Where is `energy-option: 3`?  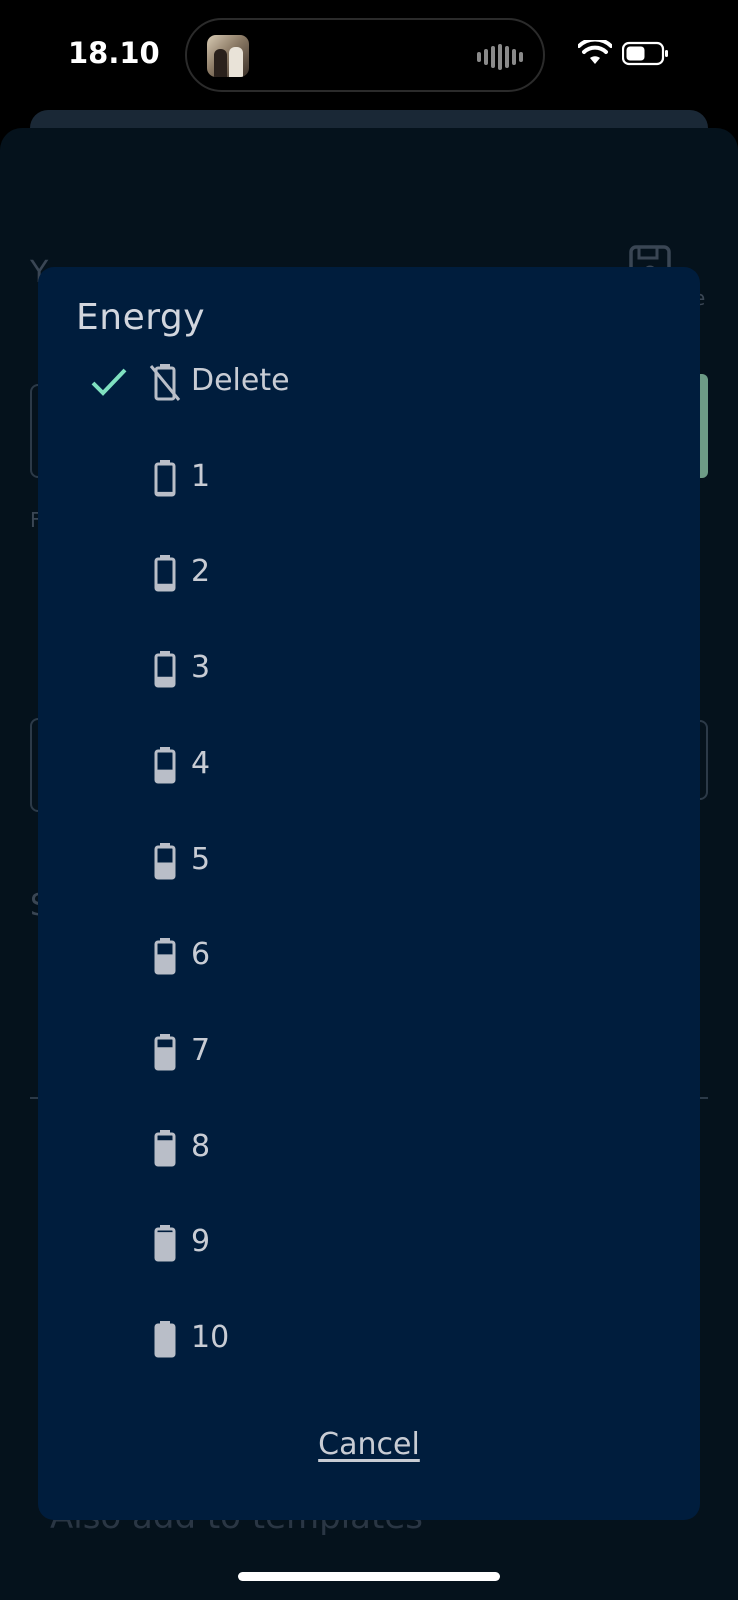 energy-option: 3 is located at coordinates (369, 670).